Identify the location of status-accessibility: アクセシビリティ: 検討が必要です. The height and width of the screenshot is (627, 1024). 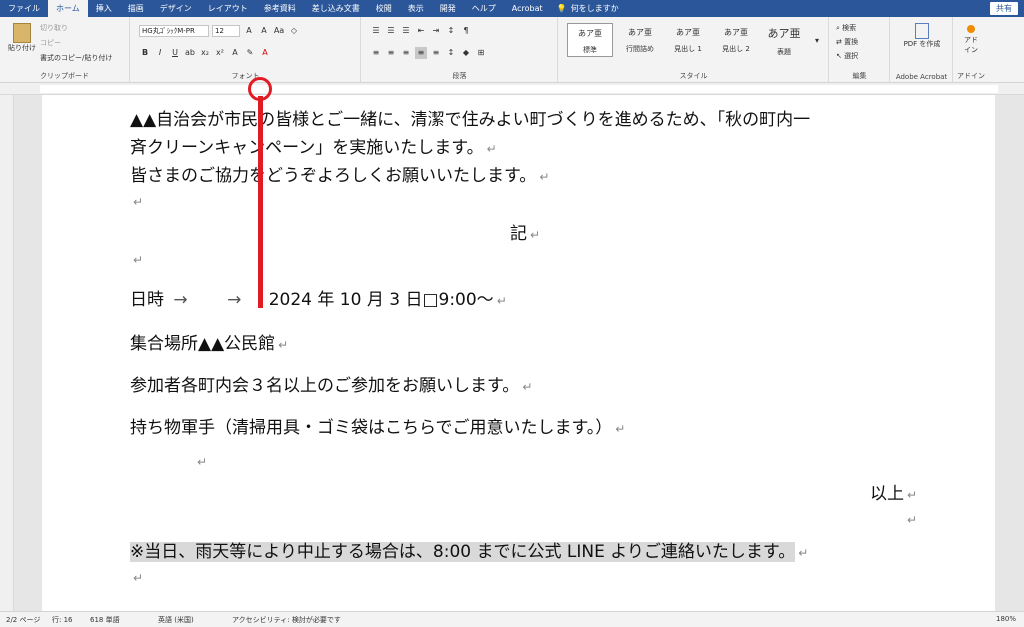
(286, 620).